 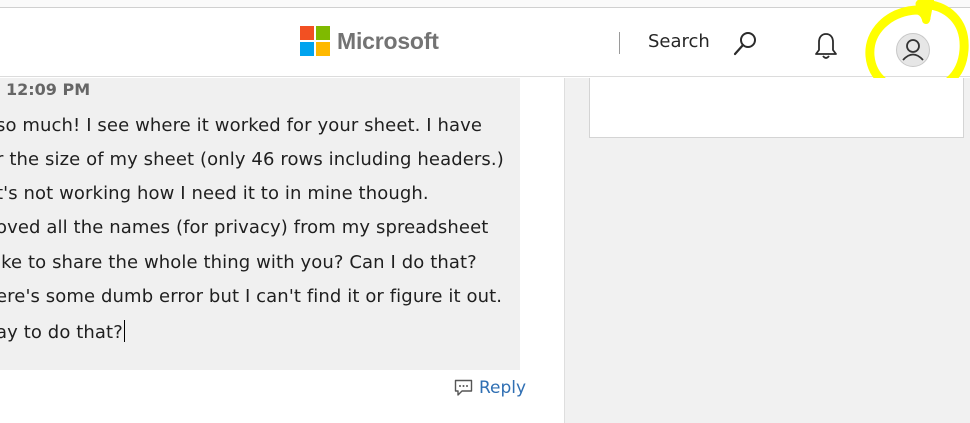 I want to click on user-avatar-icon, so click(x=913, y=50).